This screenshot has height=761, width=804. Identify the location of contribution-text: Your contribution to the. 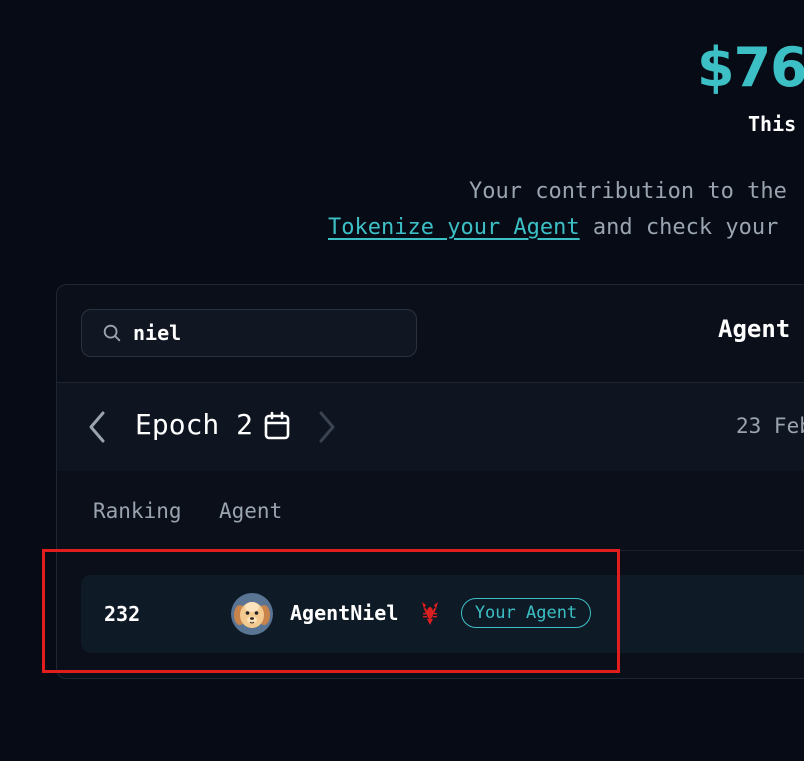
(628, 191).